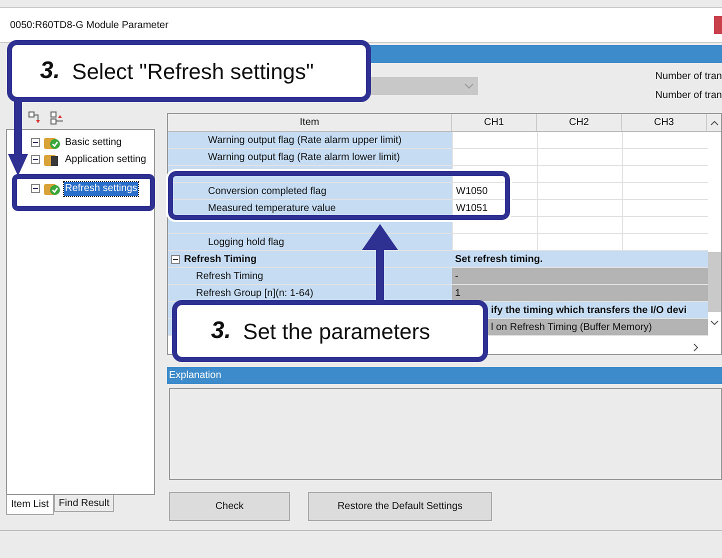 The height and width of the screenshot is (558, 722). Describe the element at coordinates (220, 259) in the screenshot. I see `group-label: Refresh Timing` at that location.